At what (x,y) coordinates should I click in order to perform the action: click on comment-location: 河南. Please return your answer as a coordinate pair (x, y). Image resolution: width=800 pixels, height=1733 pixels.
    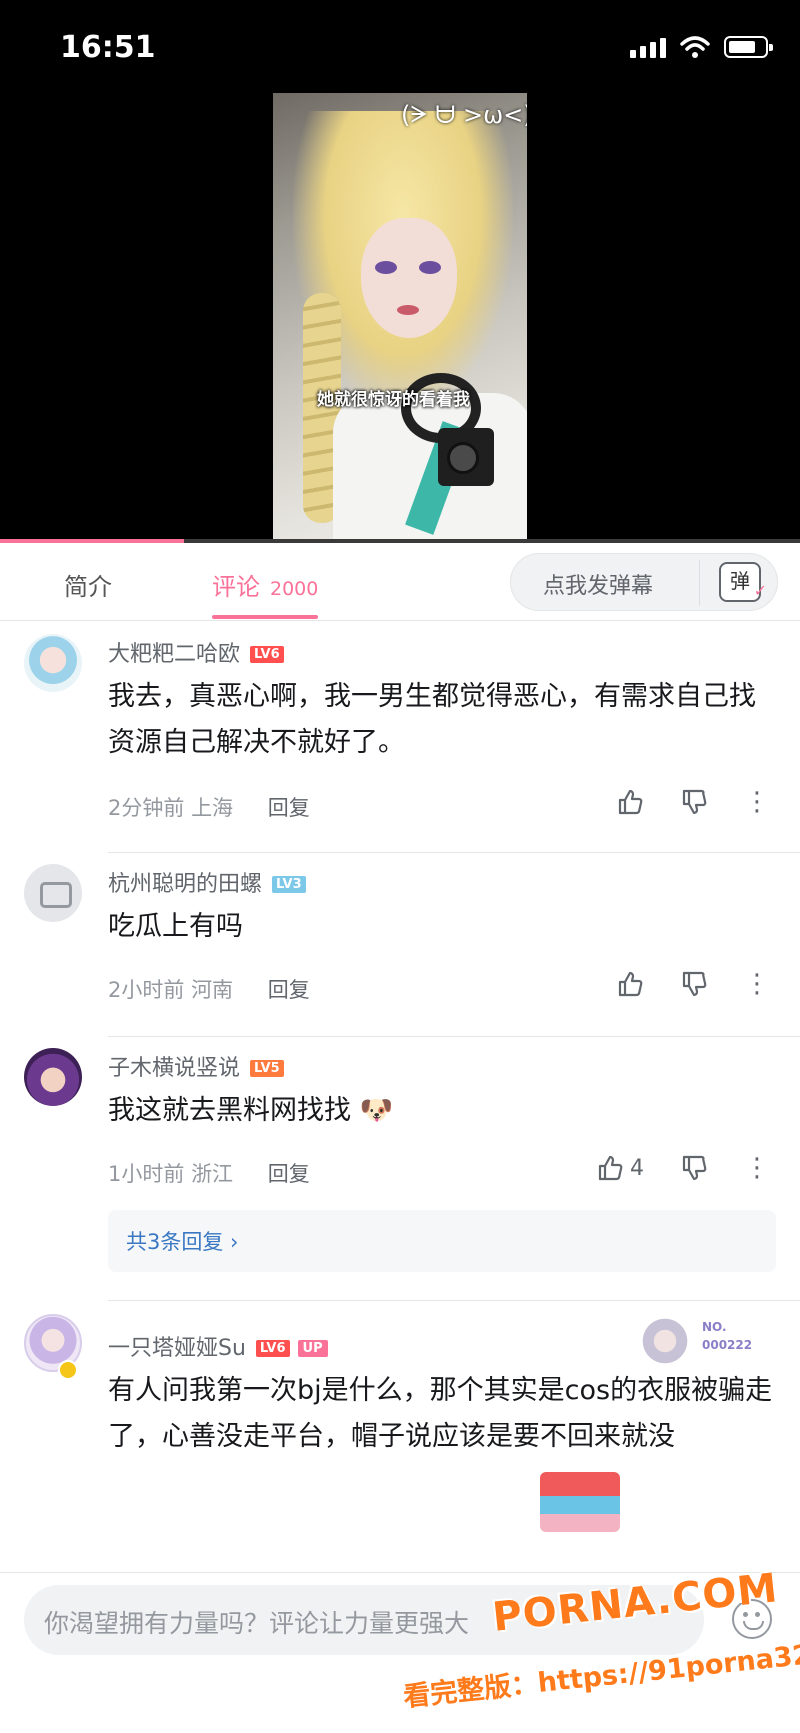
    Looking at the image, I should click on (212, 990).